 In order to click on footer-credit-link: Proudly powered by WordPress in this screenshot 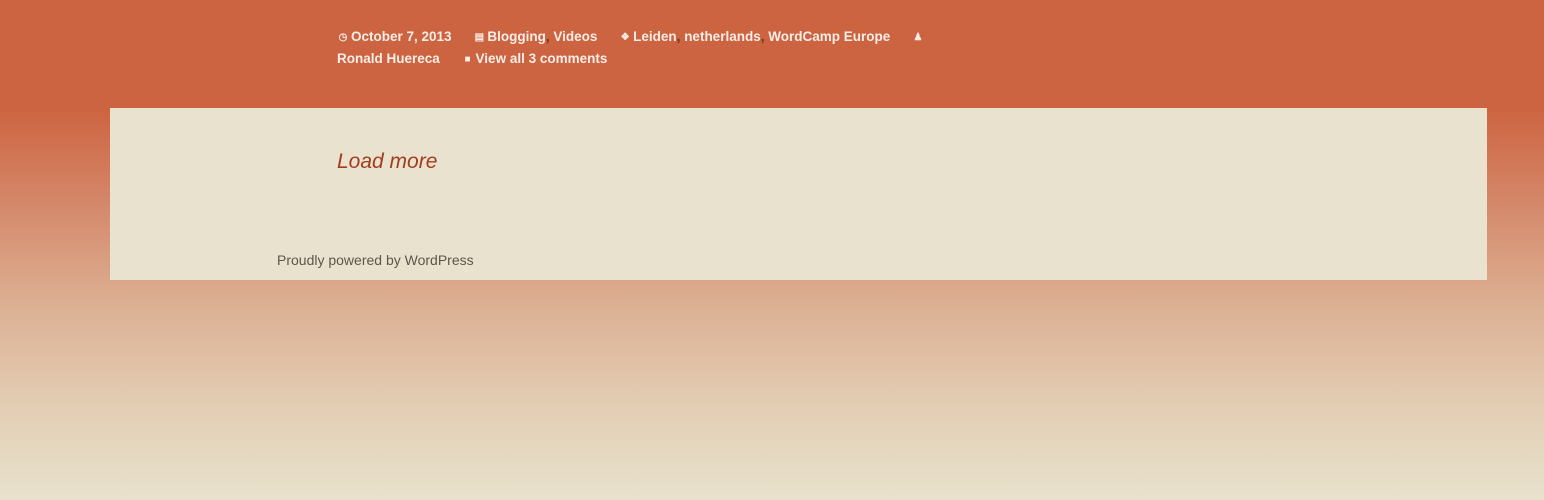, I will do `click(375, 260)`.